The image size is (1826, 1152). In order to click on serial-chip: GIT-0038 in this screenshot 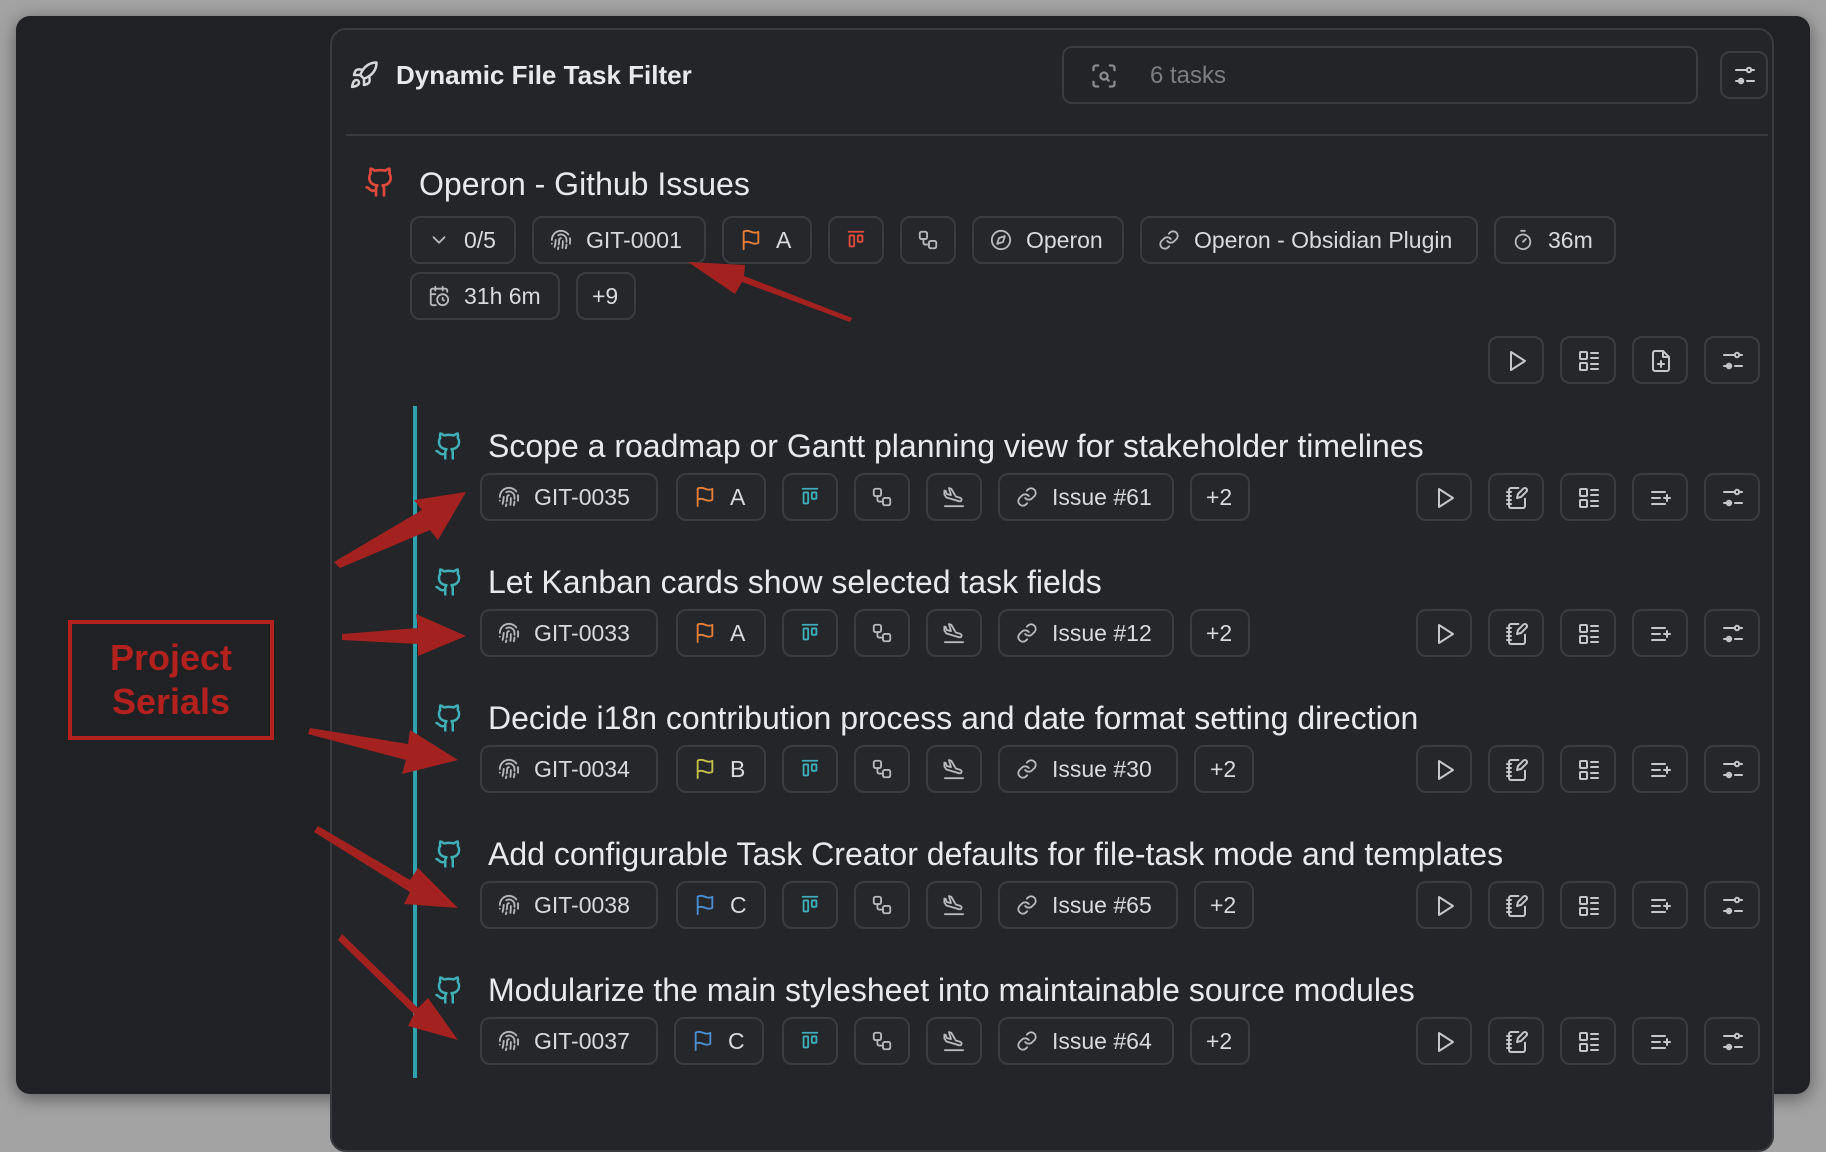, I will do `click(569, 905)`.